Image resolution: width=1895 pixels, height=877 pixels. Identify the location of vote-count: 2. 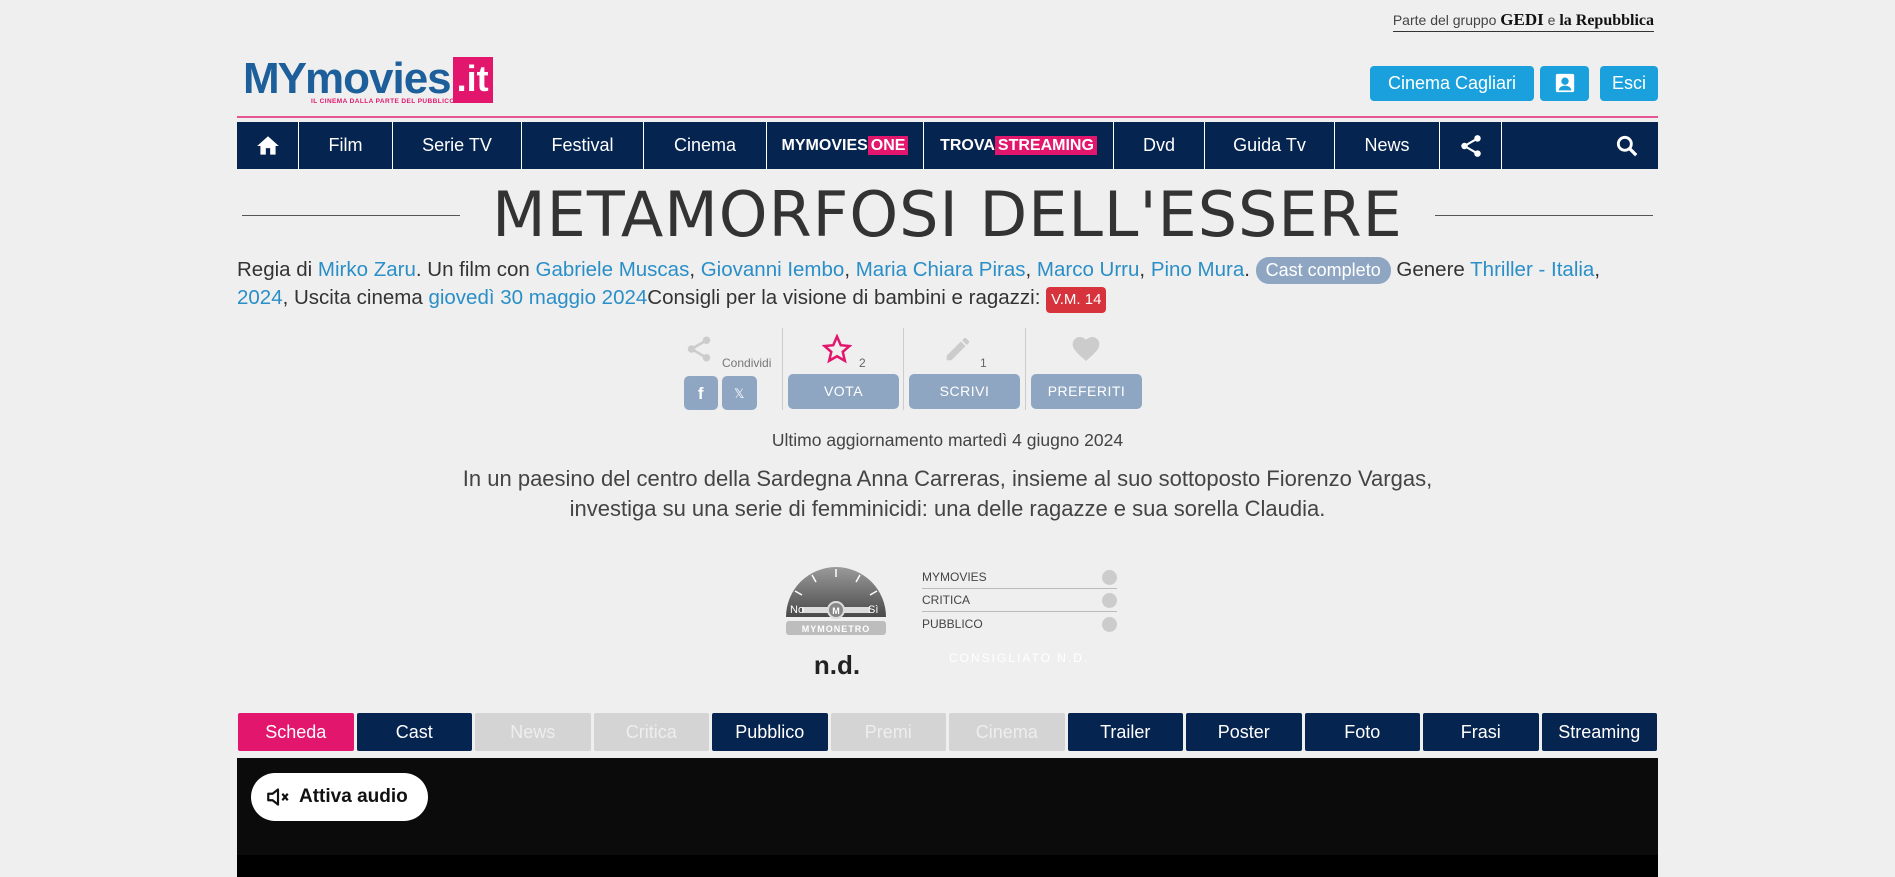
(862, 363).